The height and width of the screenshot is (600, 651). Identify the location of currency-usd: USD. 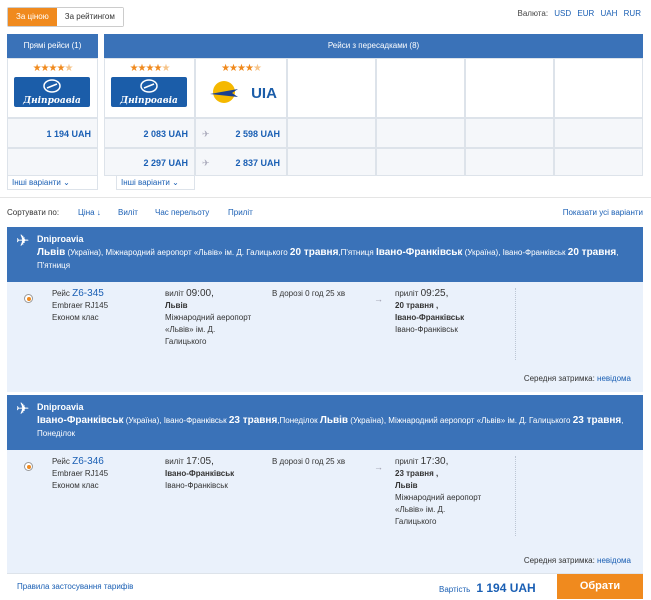
(562, 13).